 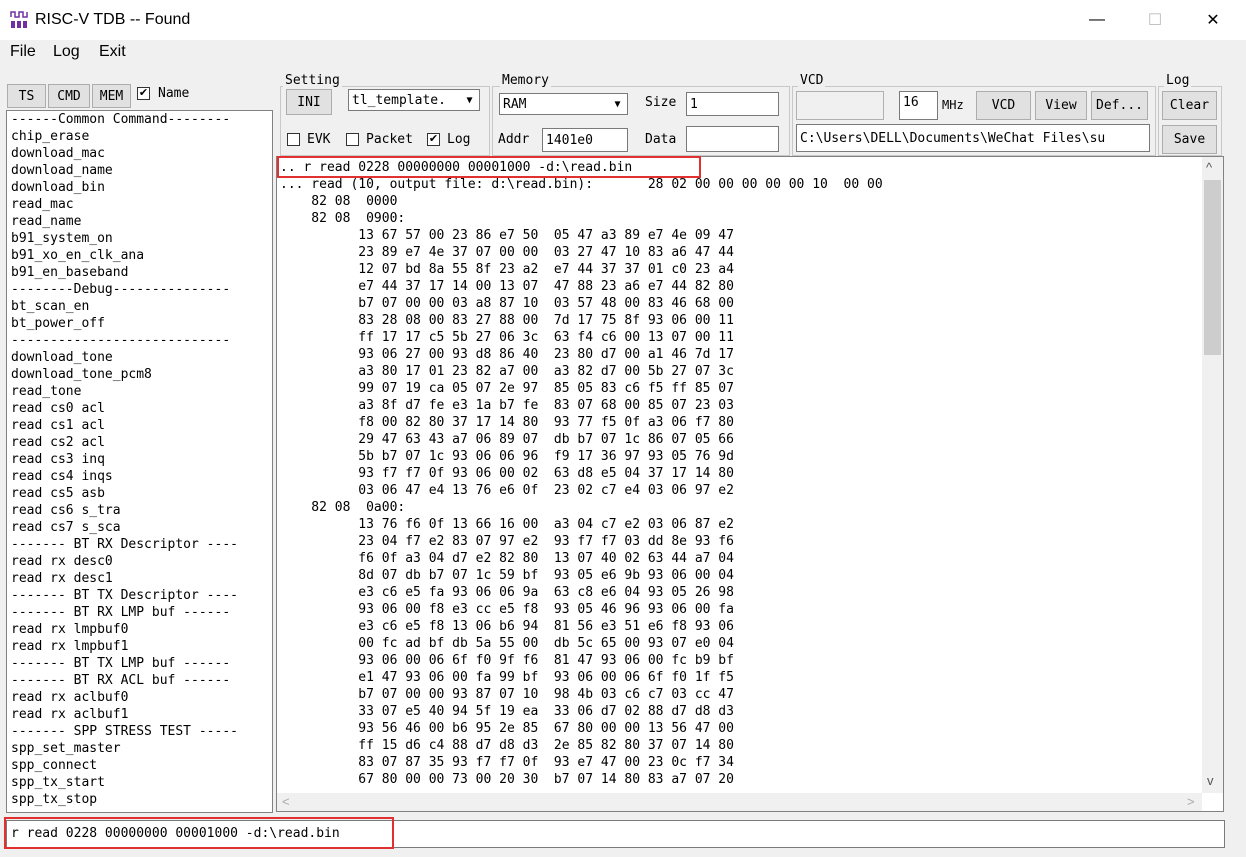 What do you see at coordinates (139, 374) in the screenshot?
I see `command-list-item: download_tone_pcm8` at bounding box center [139, 374].